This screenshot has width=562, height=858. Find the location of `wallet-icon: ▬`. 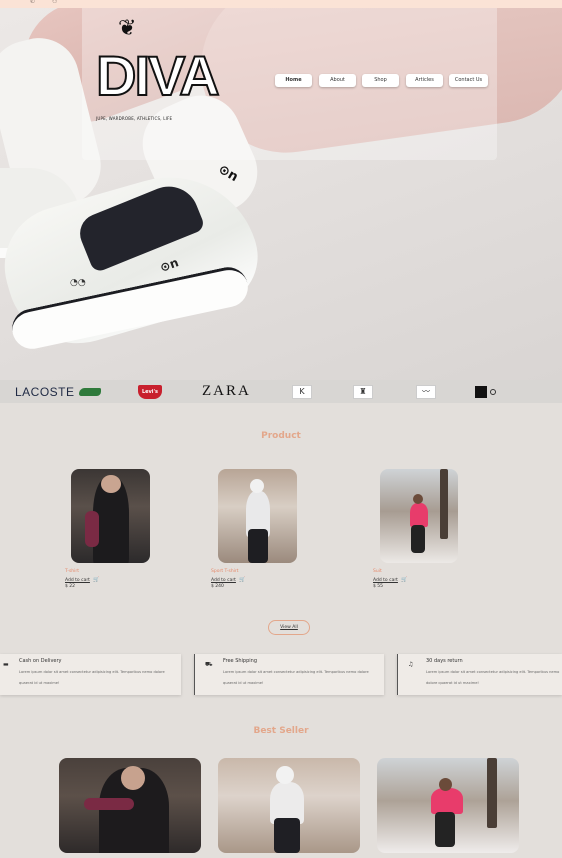

wallet-icon: ▬ is located at coordinates (6, 664).